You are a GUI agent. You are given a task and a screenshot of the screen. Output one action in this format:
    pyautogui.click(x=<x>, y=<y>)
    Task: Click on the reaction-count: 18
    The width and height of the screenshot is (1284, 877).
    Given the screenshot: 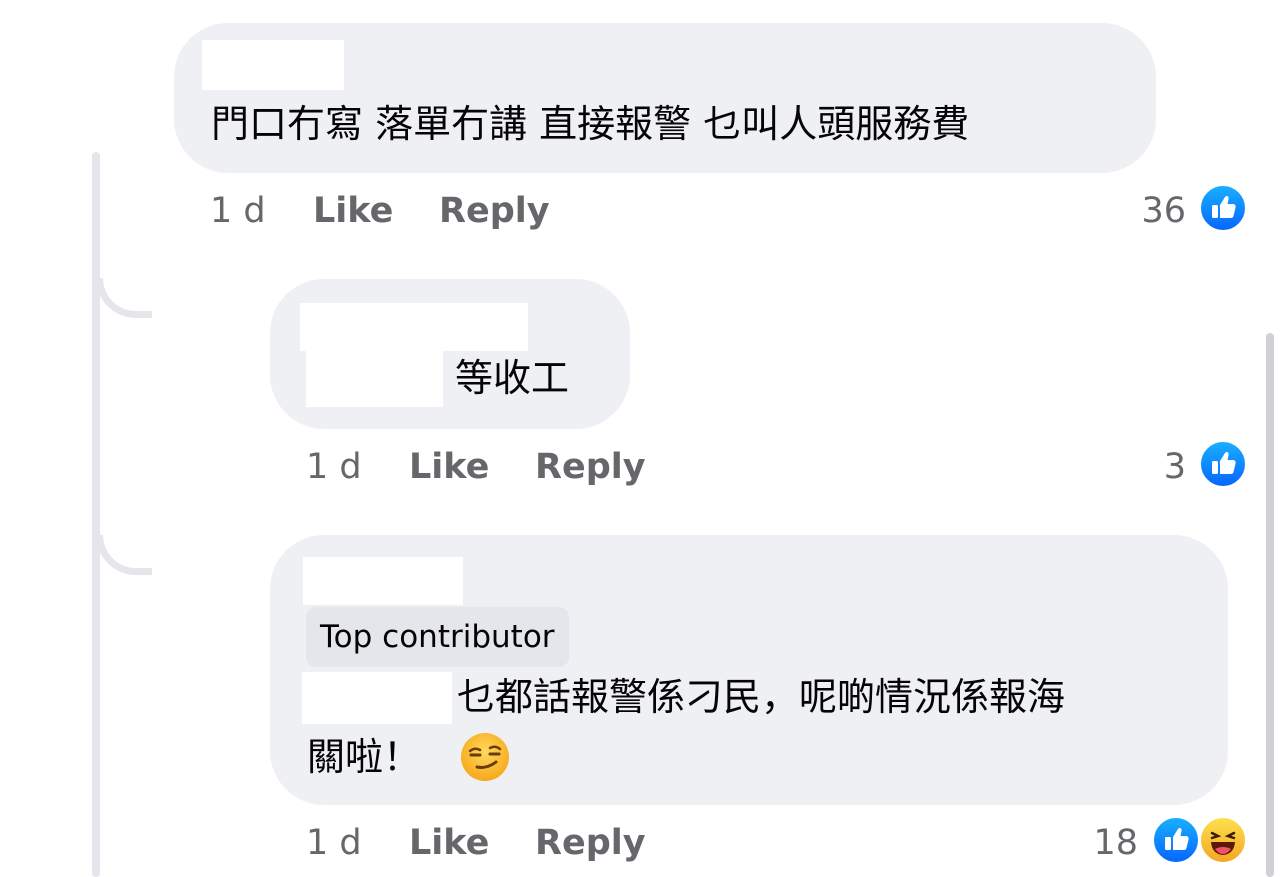 What is the action you would take?
    pyautogui.click(x=1098, y=843)
    